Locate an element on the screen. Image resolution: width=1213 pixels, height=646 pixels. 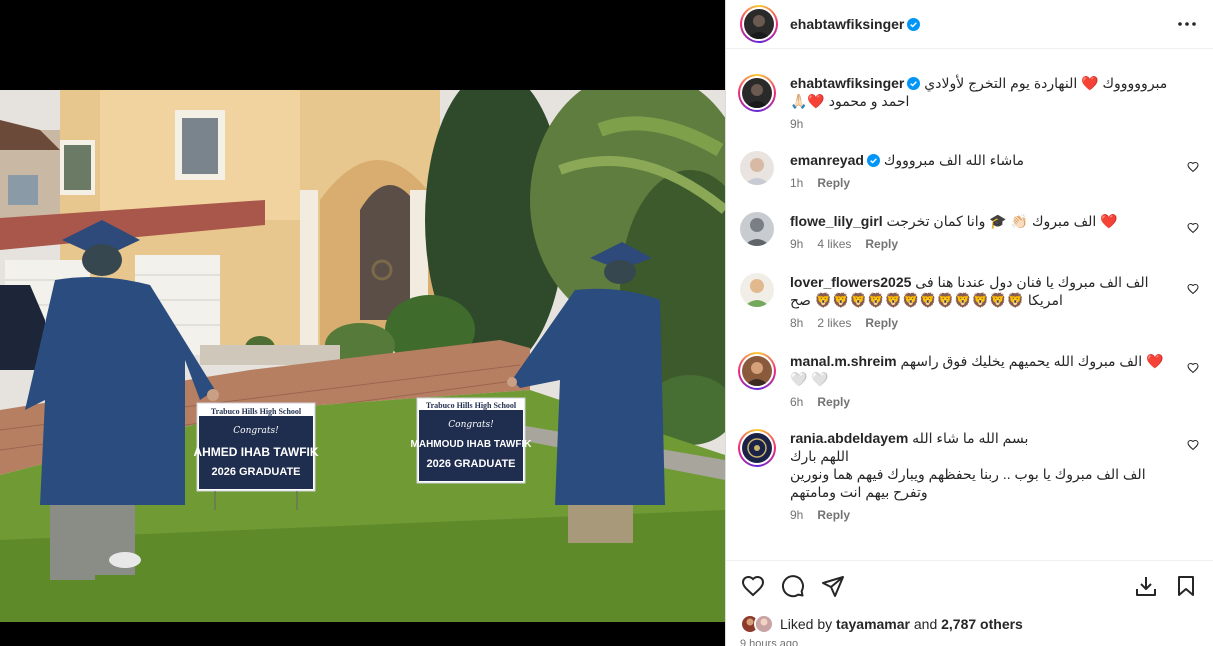
liker-avatar is located at coordinates (764, 624).